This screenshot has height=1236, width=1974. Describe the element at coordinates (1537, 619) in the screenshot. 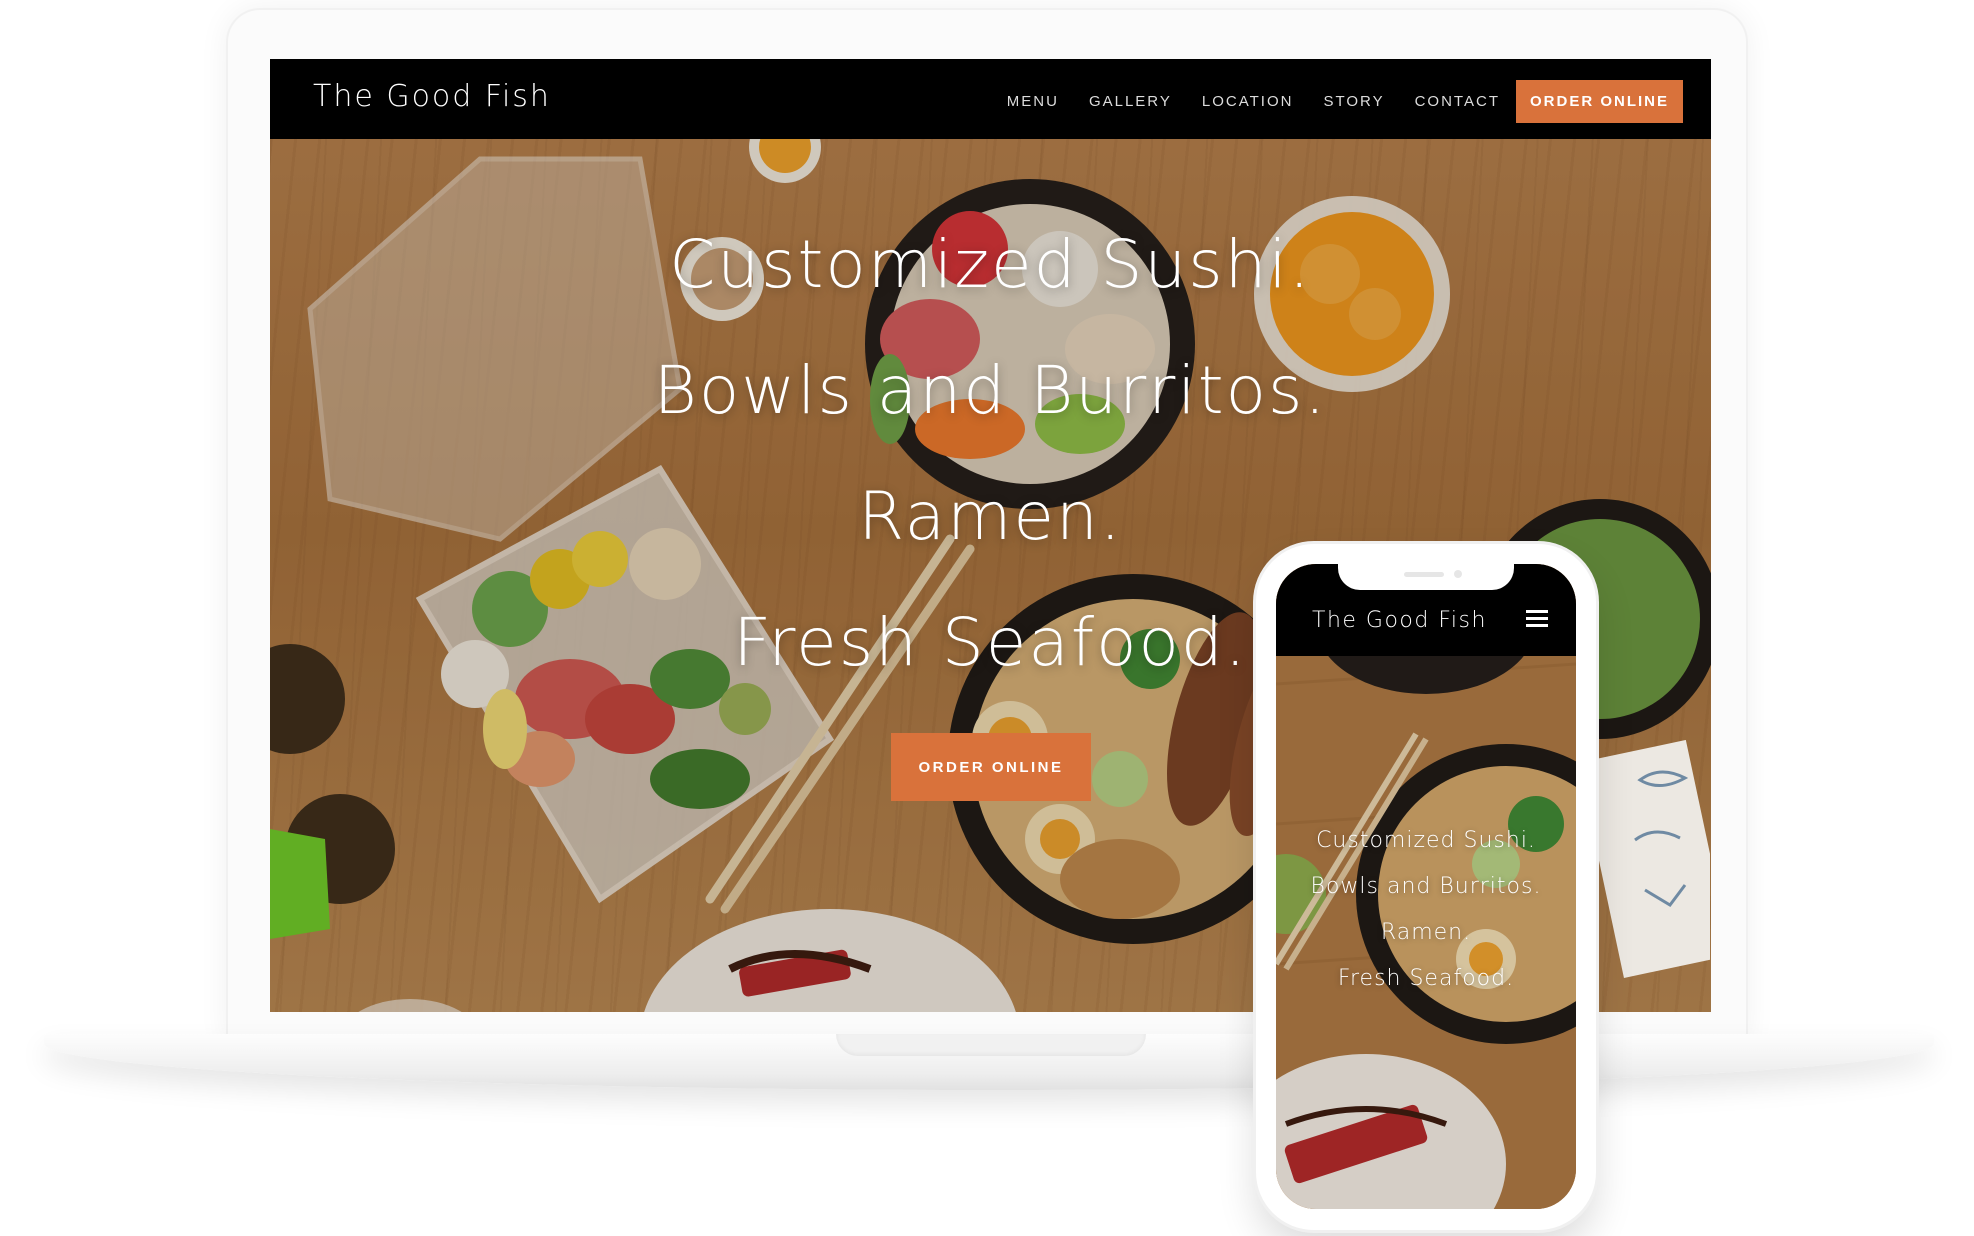

I see `hamburger-icon` at that location.